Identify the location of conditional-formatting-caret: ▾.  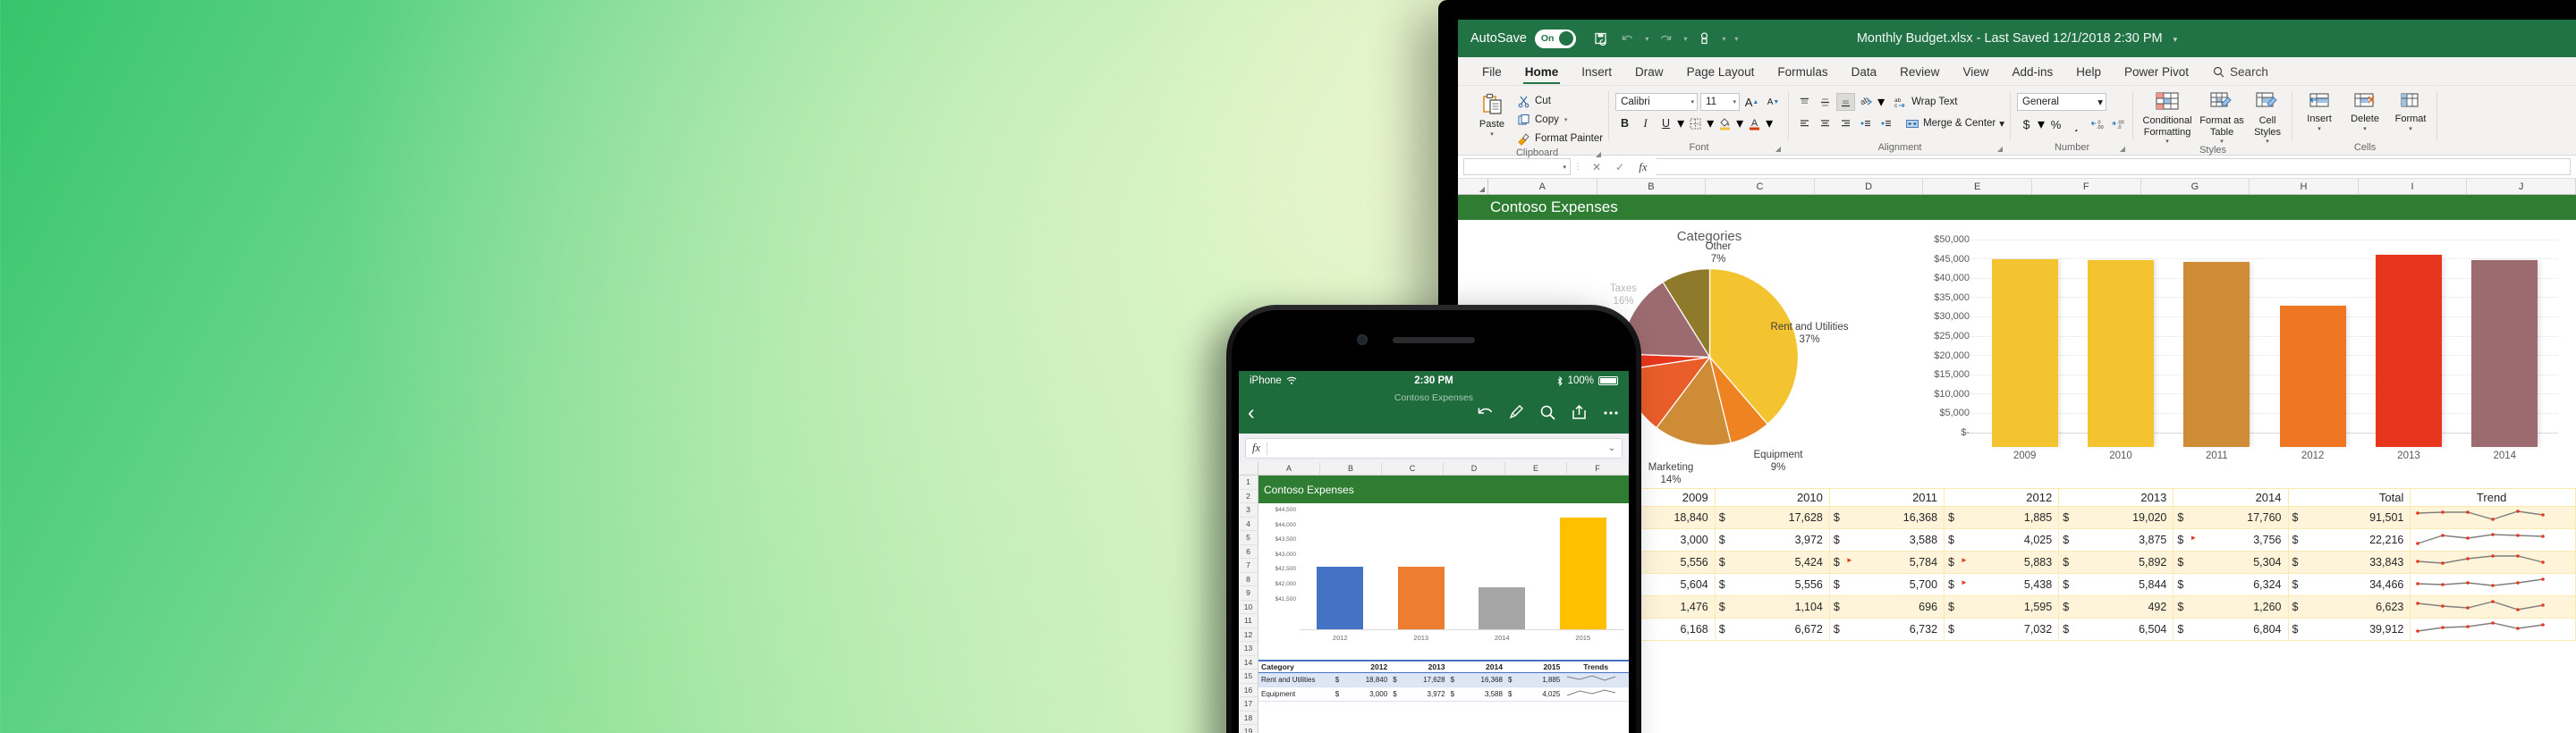
(2167, 141).